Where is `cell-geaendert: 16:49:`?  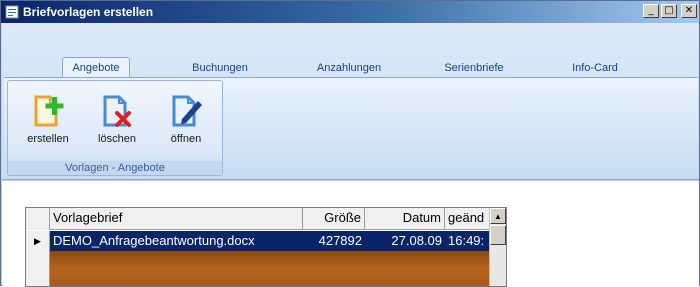
cell-geaendert: 16:49: is located at coordinates (468, 241).